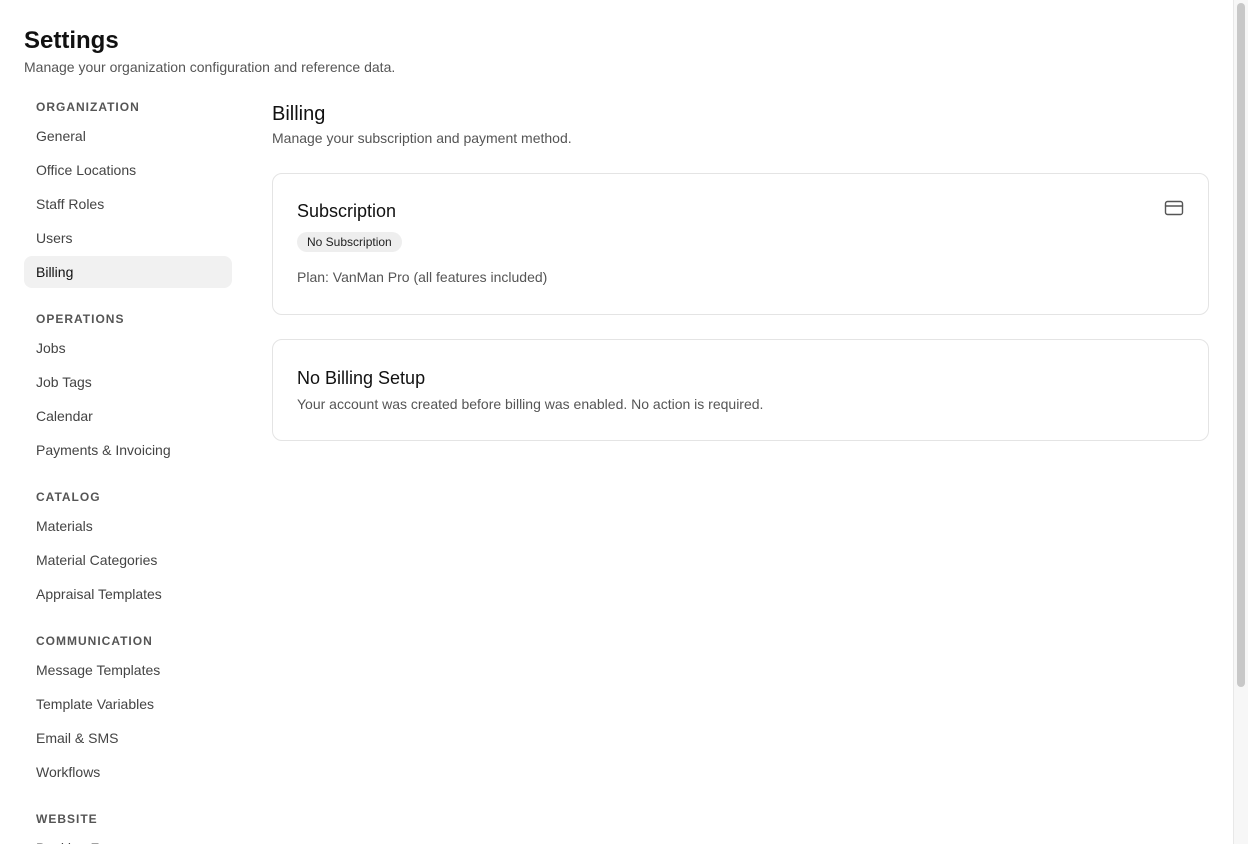 This screenshot has width=1248, height=844. What do you see at coordinates (347, 211) in the screenshot?
I see `subscription-title: Subscription` at bounding box center [347, 211].